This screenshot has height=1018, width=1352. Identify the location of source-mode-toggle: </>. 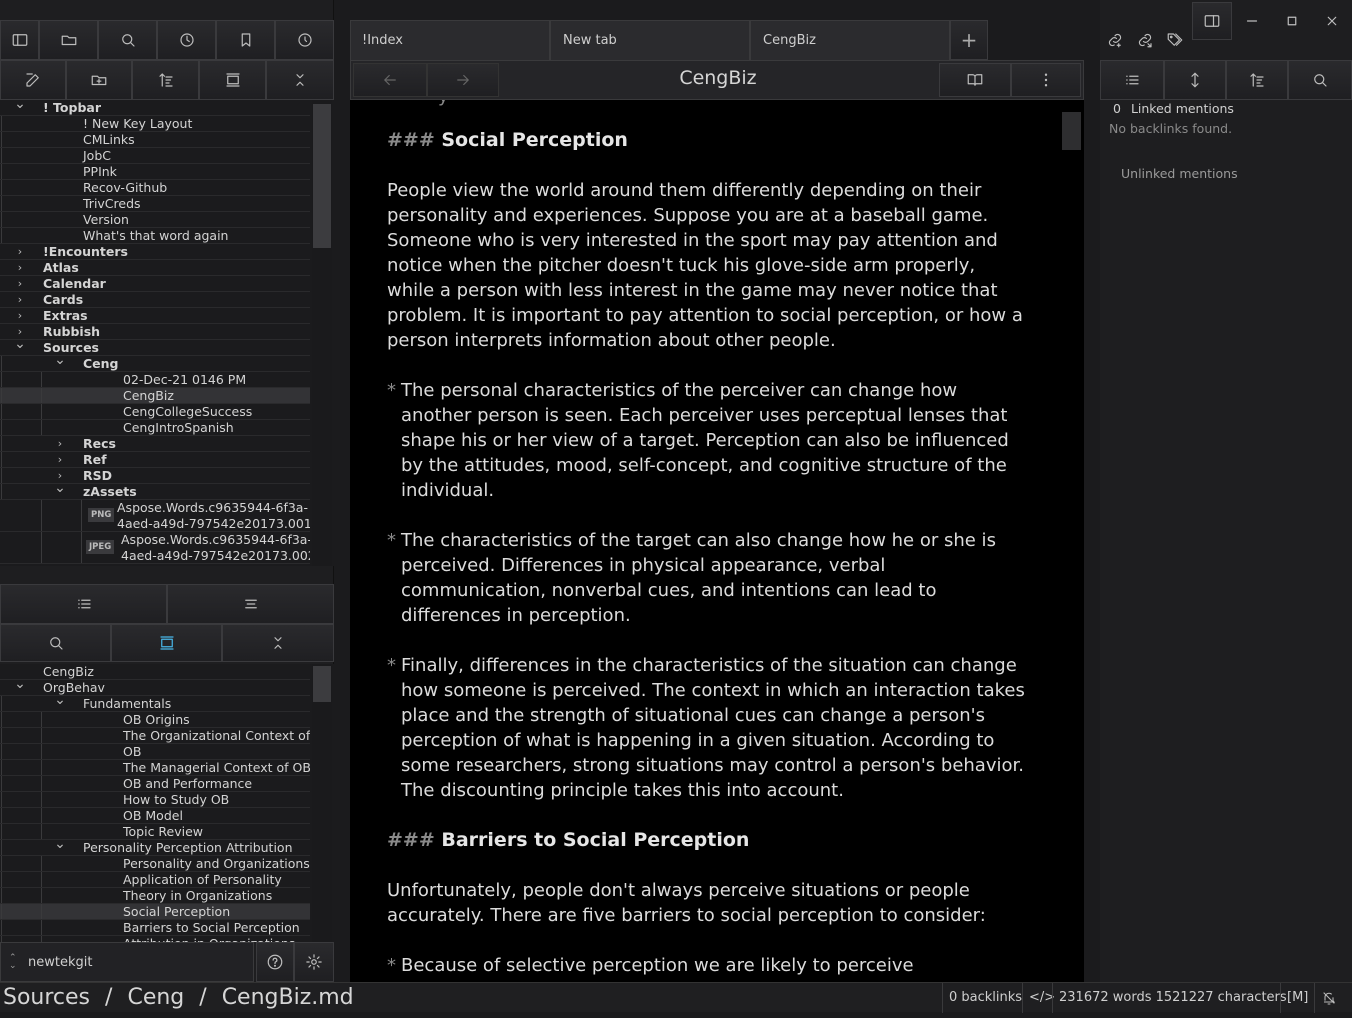
(1038, 998).